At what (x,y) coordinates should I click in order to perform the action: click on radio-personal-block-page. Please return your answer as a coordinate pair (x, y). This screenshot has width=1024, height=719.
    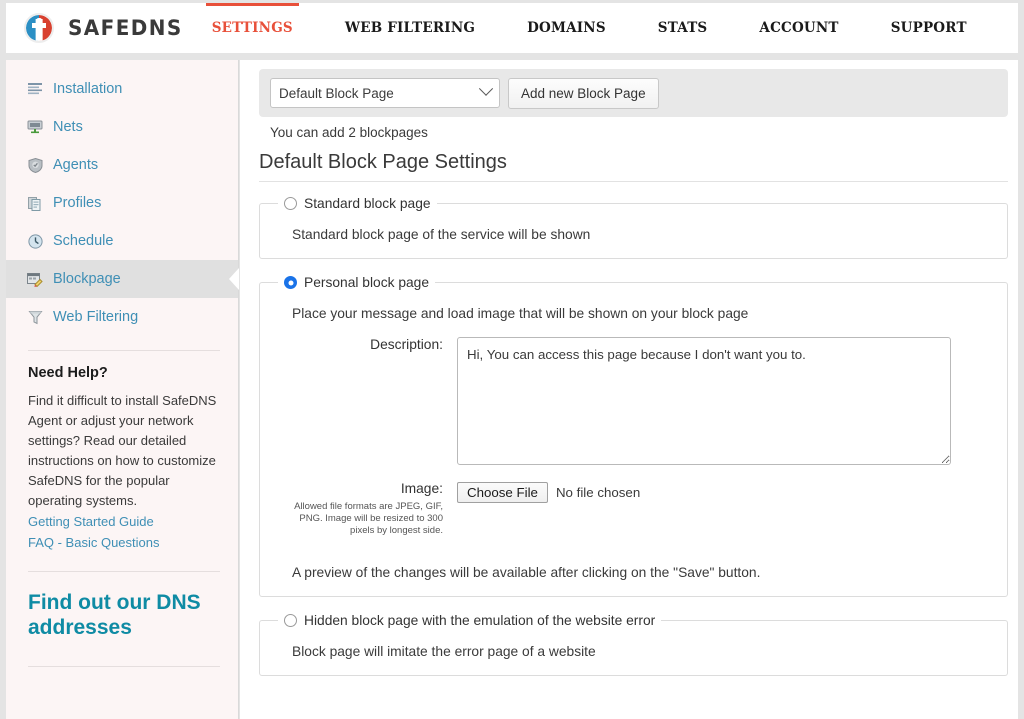
    Looking at the image, I should click on (290, 282).